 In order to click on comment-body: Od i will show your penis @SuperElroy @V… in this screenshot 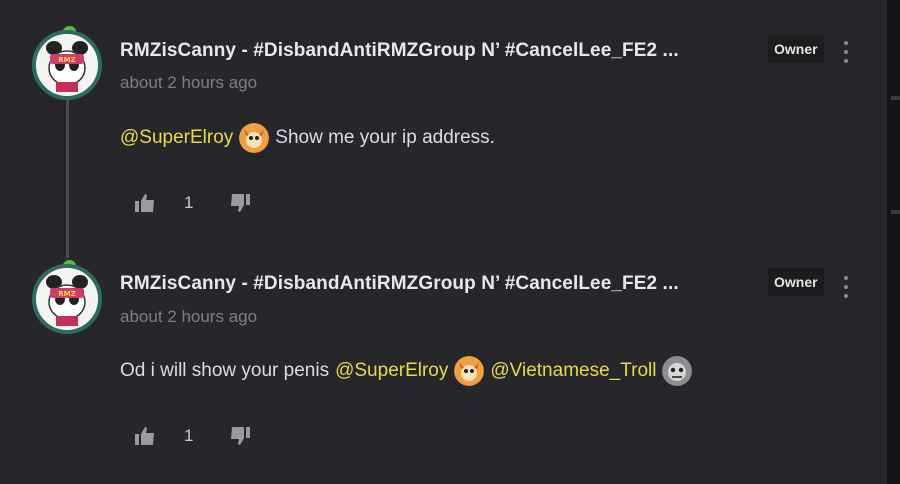, I will do `click(409, 371)`.